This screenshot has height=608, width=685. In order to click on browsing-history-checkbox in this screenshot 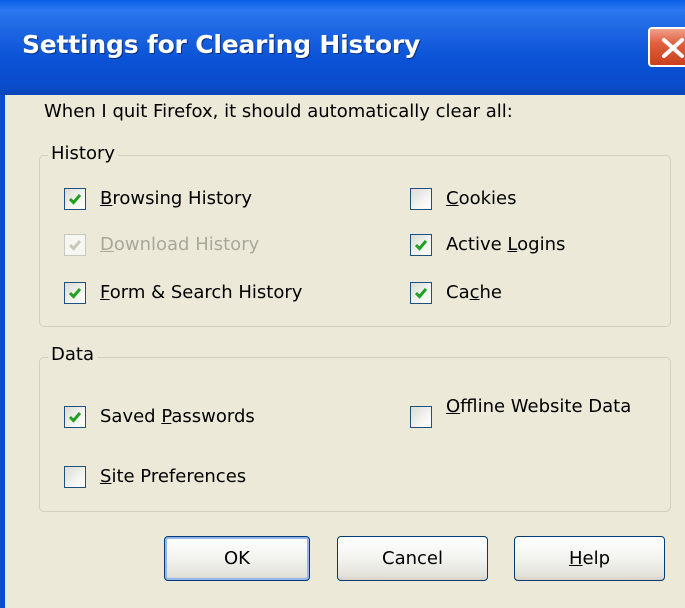, I will do `click(75, 199)`.